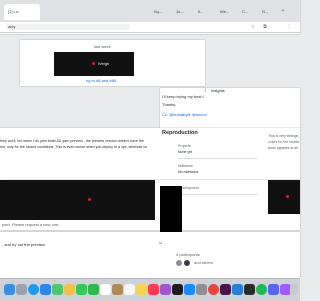 The height and width of the screenshot is (301, 320). I want to click on maps-icon, so click(57, 289).